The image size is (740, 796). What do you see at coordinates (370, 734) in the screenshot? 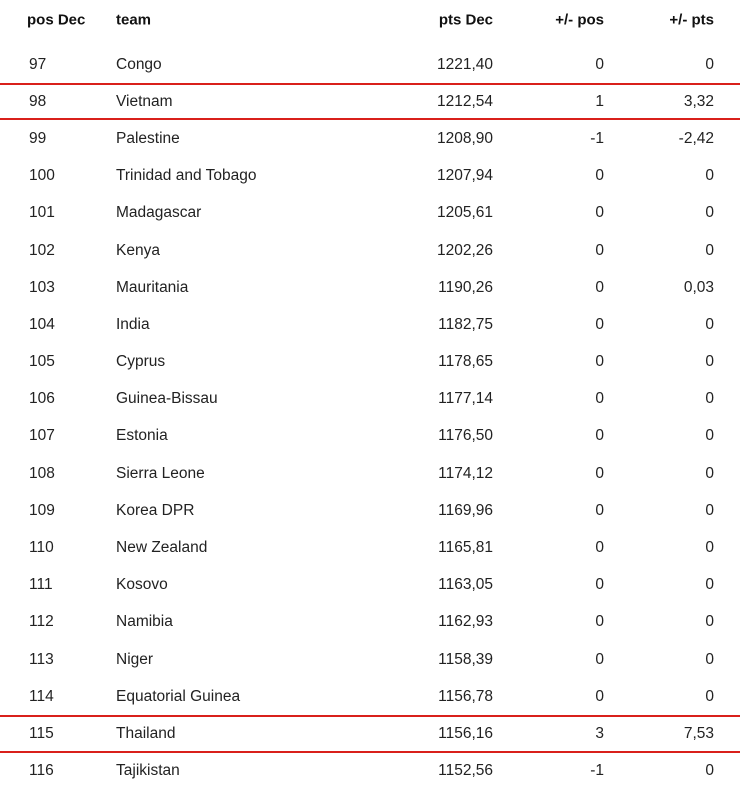
I see `table-row-highlighted: 115 Thailand 1156,16 3 7,53` at bounding box center [370, 734].